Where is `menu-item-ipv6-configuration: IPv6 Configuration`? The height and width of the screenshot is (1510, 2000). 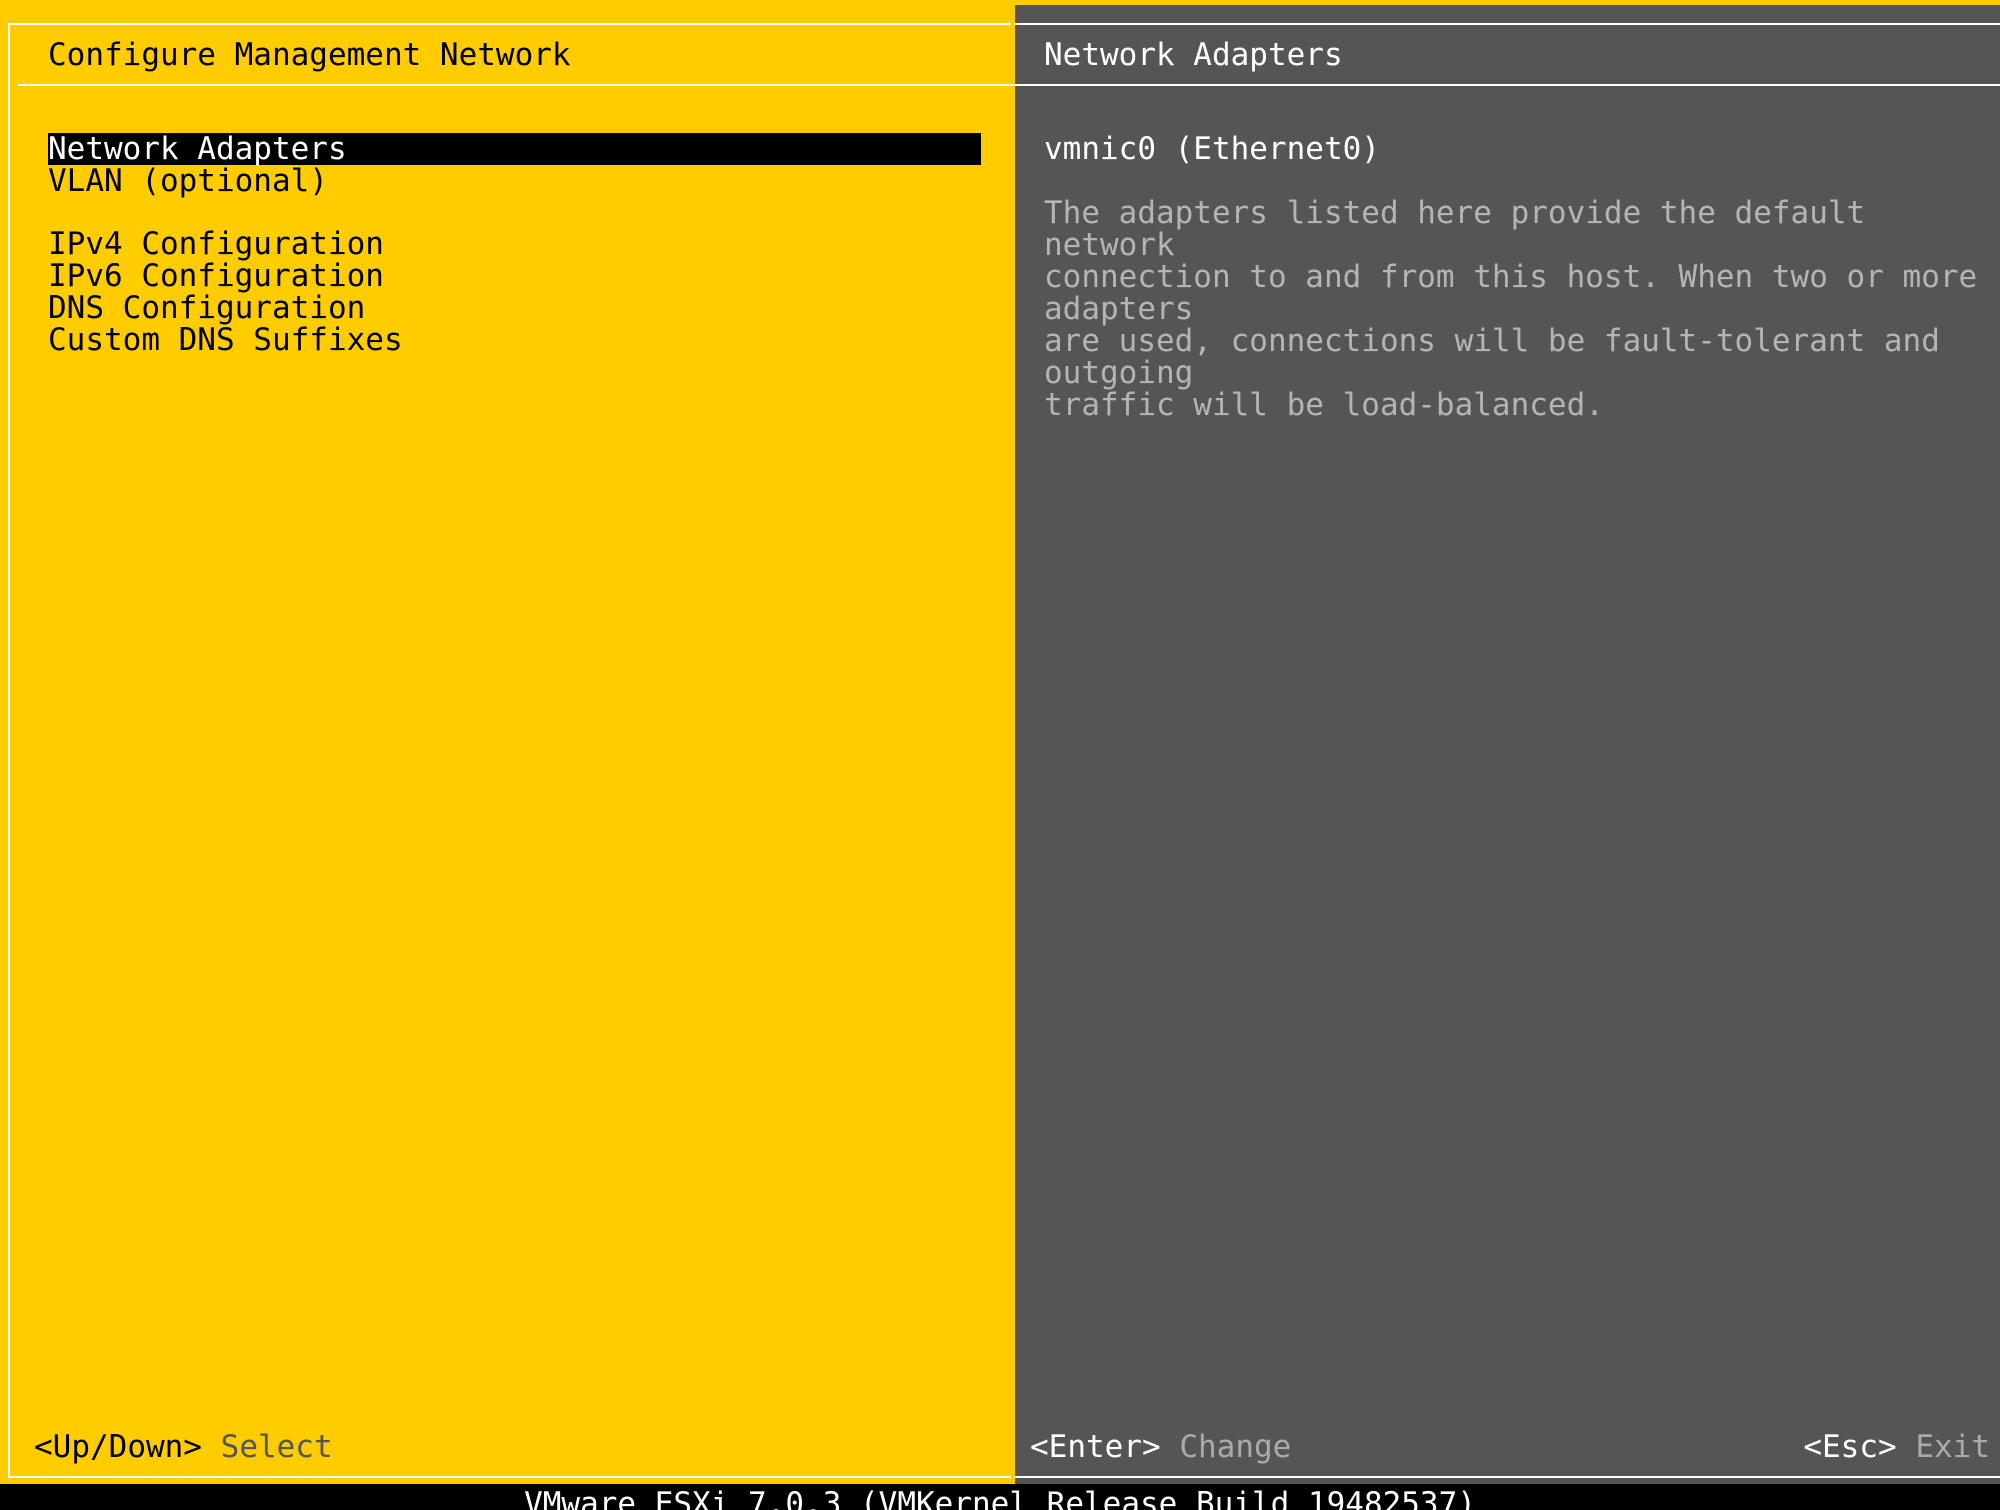
menu-item-ipv6-configuration: IPv6 Configuration is located at coordinates (514, 276).